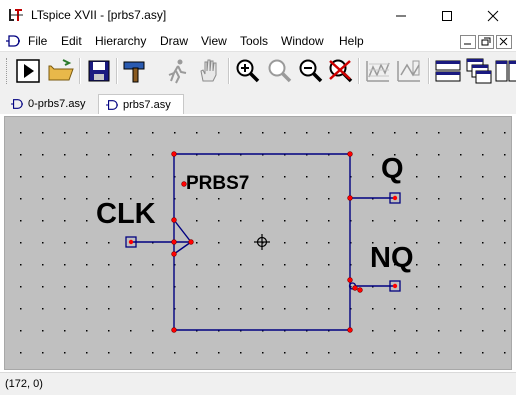 The image size is (516, 395). What do you see at coordinates (217, 183) in the screenshot?
I see `symbol-name-label: PRBS7` at bounding box center [217, 183].